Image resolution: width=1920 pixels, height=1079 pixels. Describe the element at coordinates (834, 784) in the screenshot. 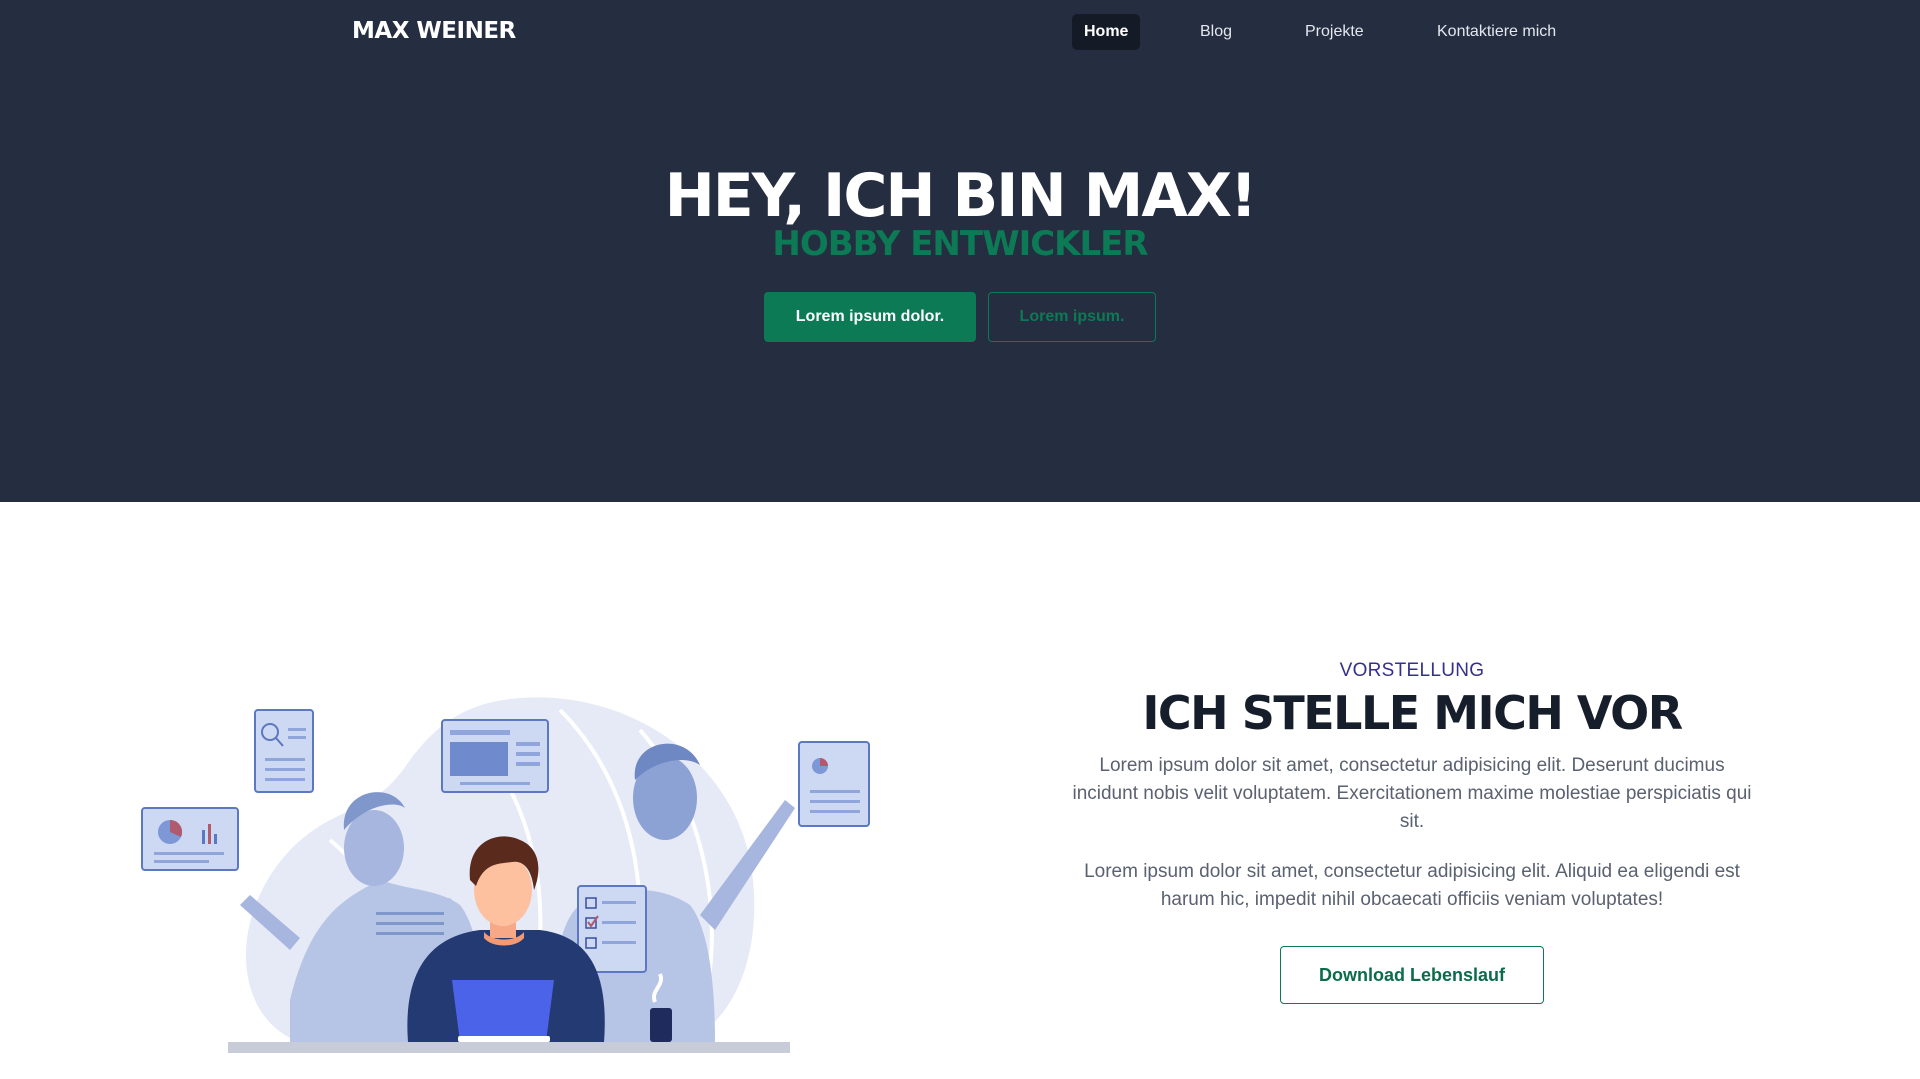

I see `report-card` at that location.